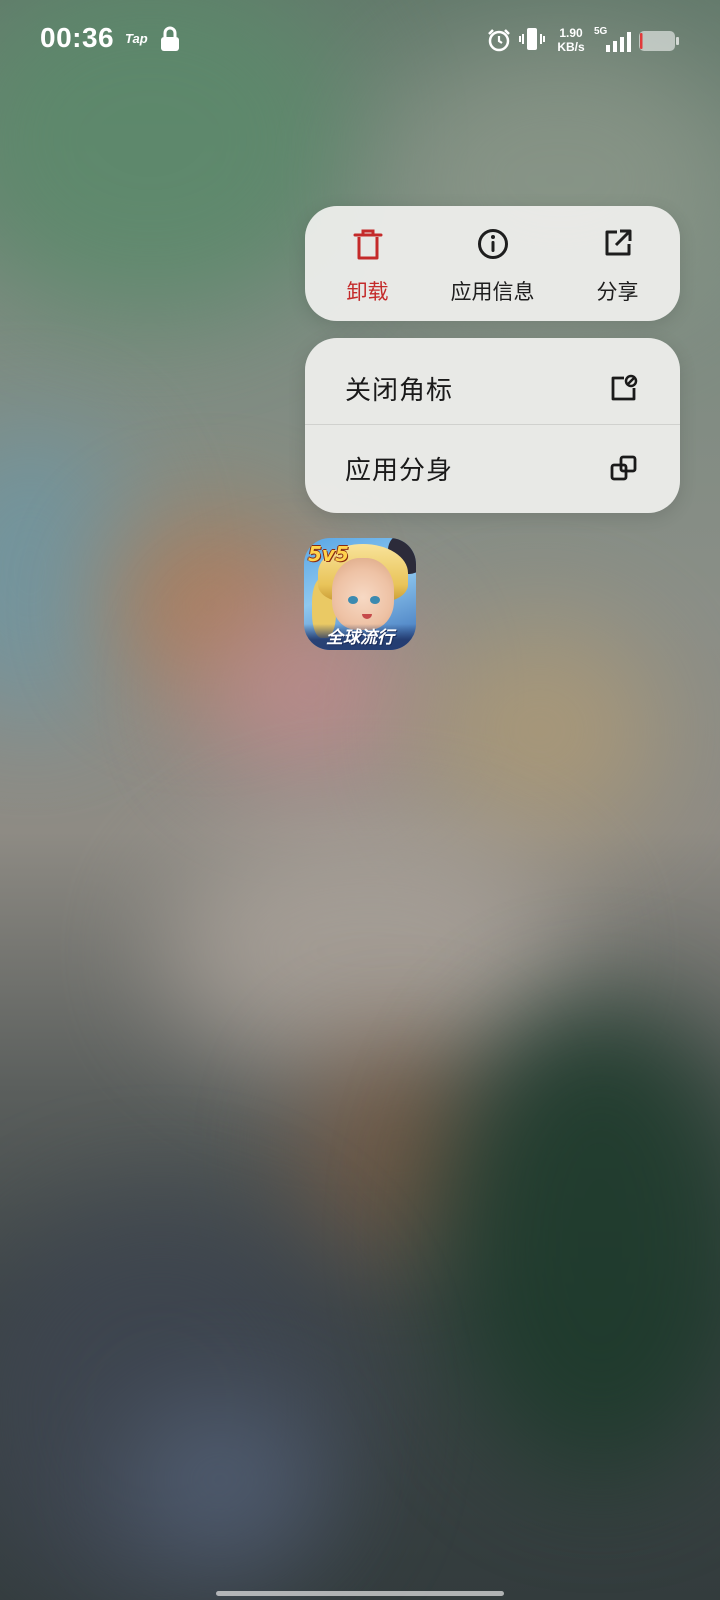 This screenshot has width=720, height=1600. Describe the element at coordinates (624, 470) in the screenshot. I see `app-clone-icon` at that location.